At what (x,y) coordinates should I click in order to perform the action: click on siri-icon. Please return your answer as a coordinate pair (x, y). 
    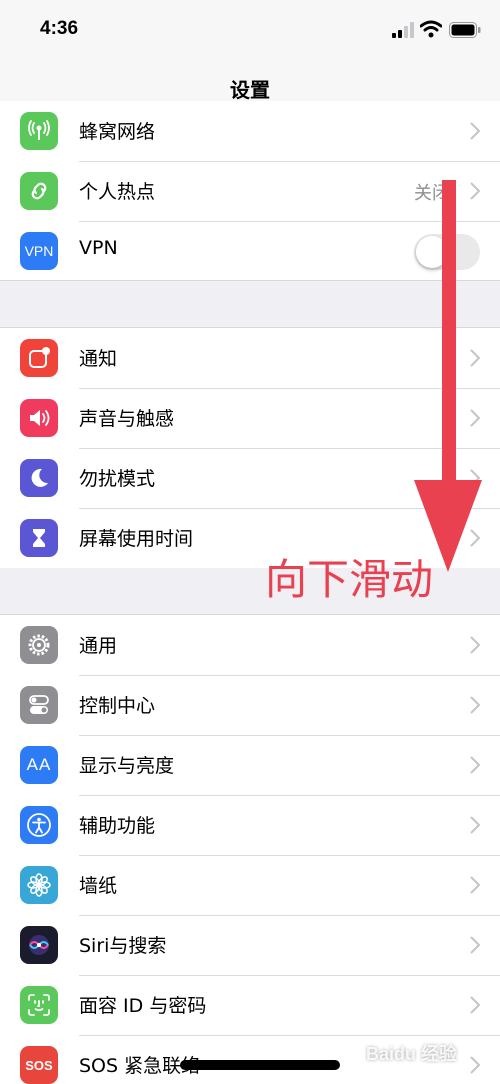
    Looking at the image, I should click on (39, 945).